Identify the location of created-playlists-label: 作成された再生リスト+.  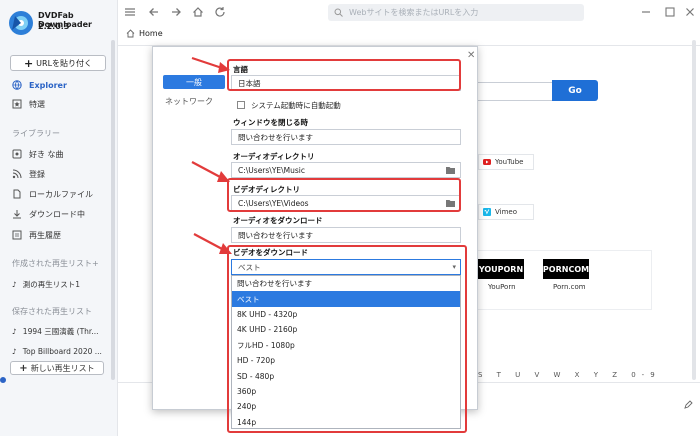
(55, 263).